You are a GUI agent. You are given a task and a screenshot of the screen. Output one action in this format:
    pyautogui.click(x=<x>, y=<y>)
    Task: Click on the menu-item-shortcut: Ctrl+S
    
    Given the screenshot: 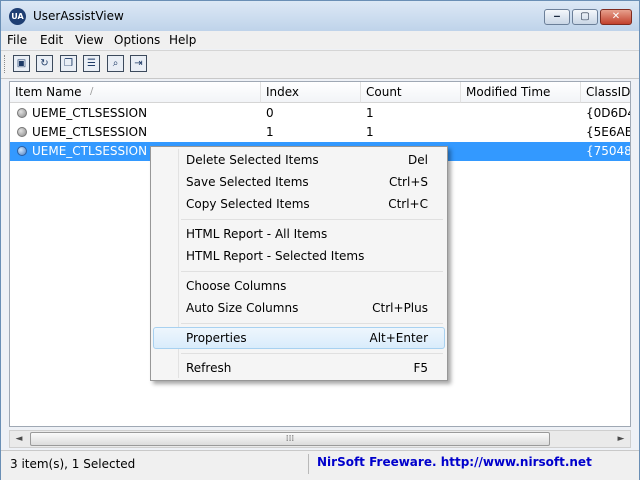 What is the action you would take?
    pyautogui.click(x=408, y=182)
    